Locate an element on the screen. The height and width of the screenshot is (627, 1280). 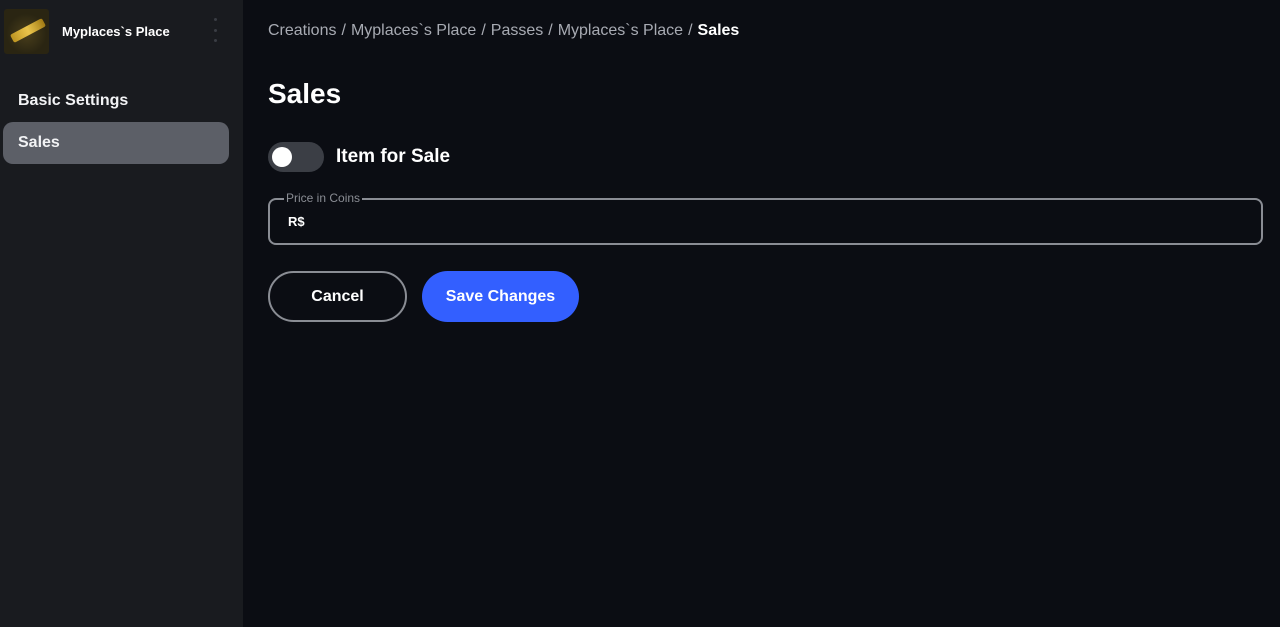
item-for-sale-toggle is located at coordinates (296, 157).